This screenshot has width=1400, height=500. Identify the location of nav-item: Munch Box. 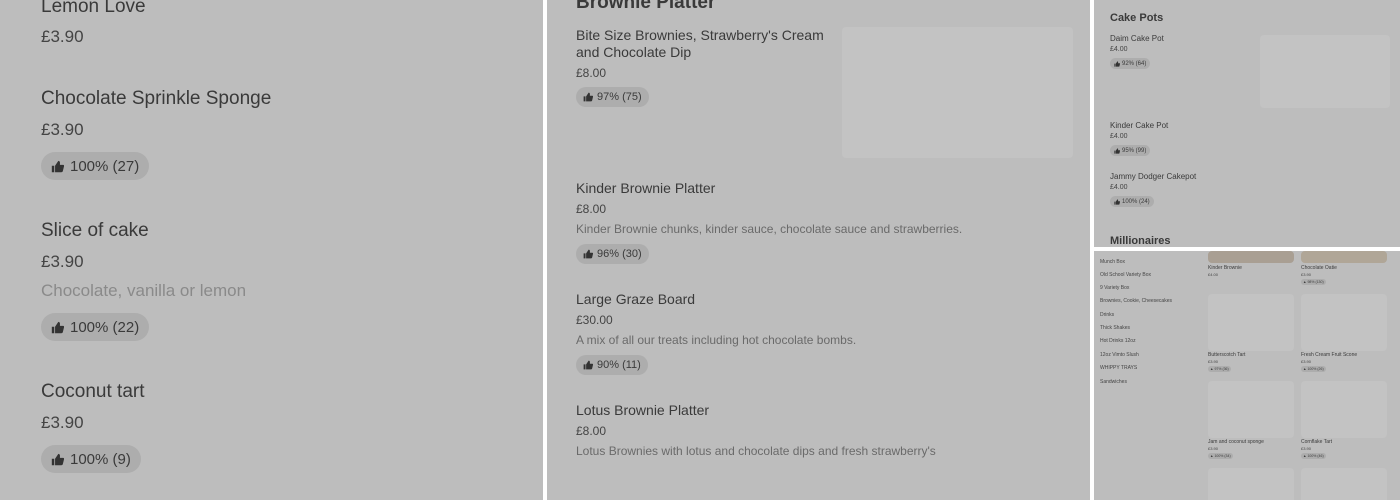
(1112, 262).